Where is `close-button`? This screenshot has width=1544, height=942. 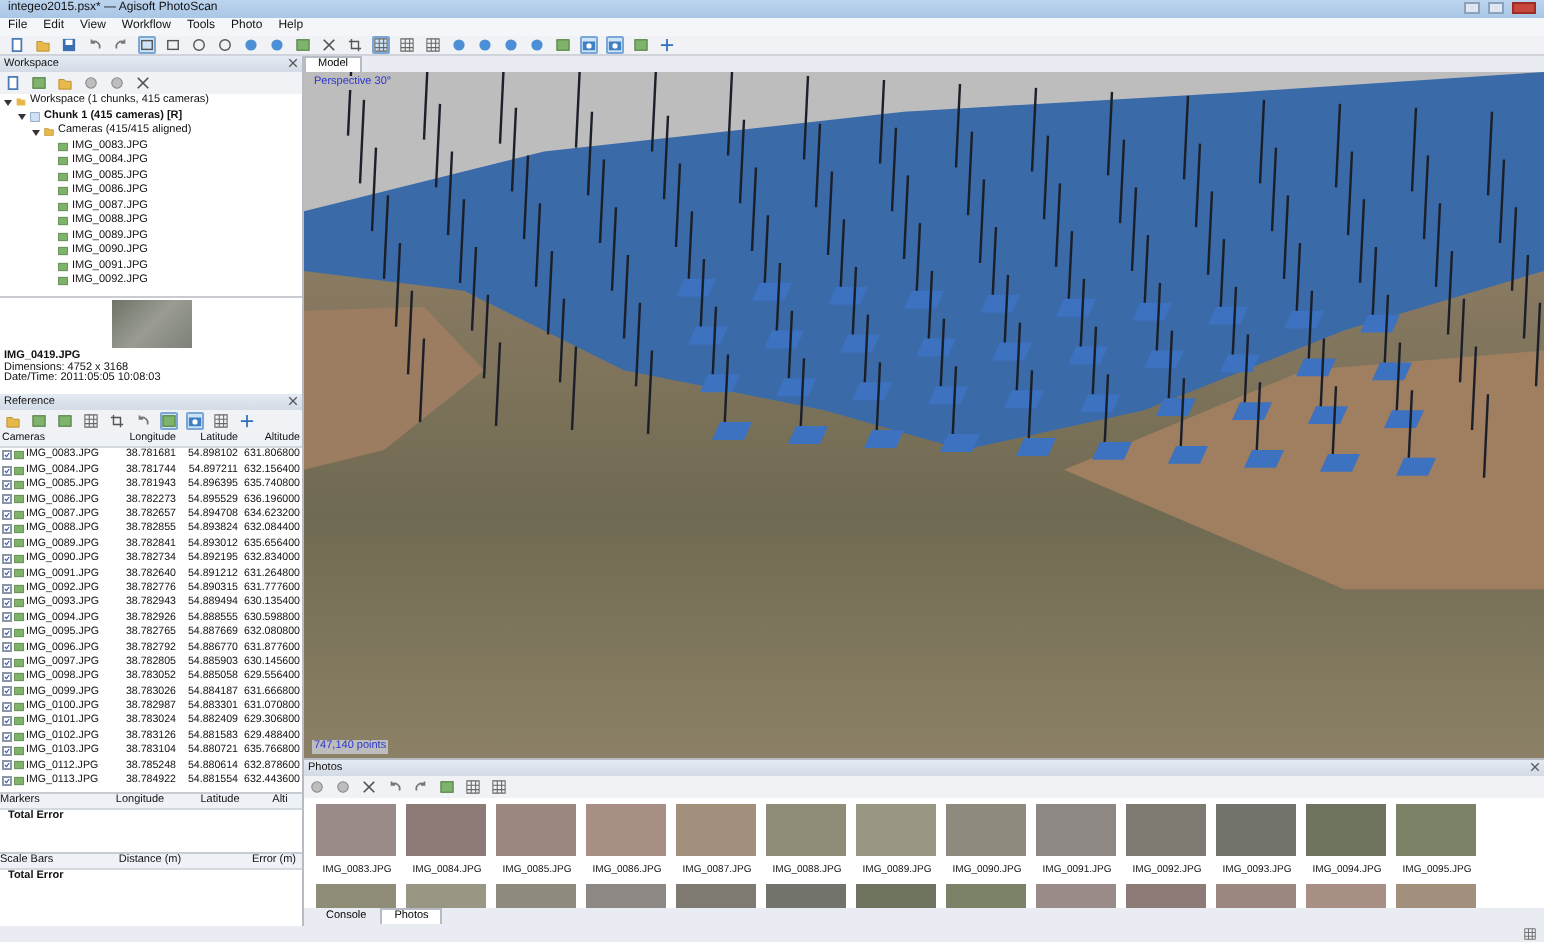
close-button is located at coordinates (1524, 8).